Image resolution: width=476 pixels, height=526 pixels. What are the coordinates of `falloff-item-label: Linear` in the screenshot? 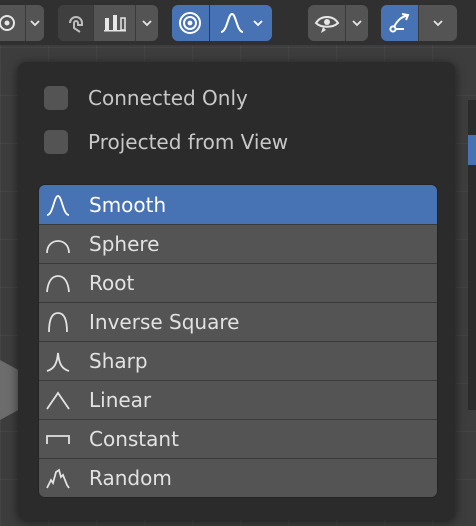 It's located at (120, 400).